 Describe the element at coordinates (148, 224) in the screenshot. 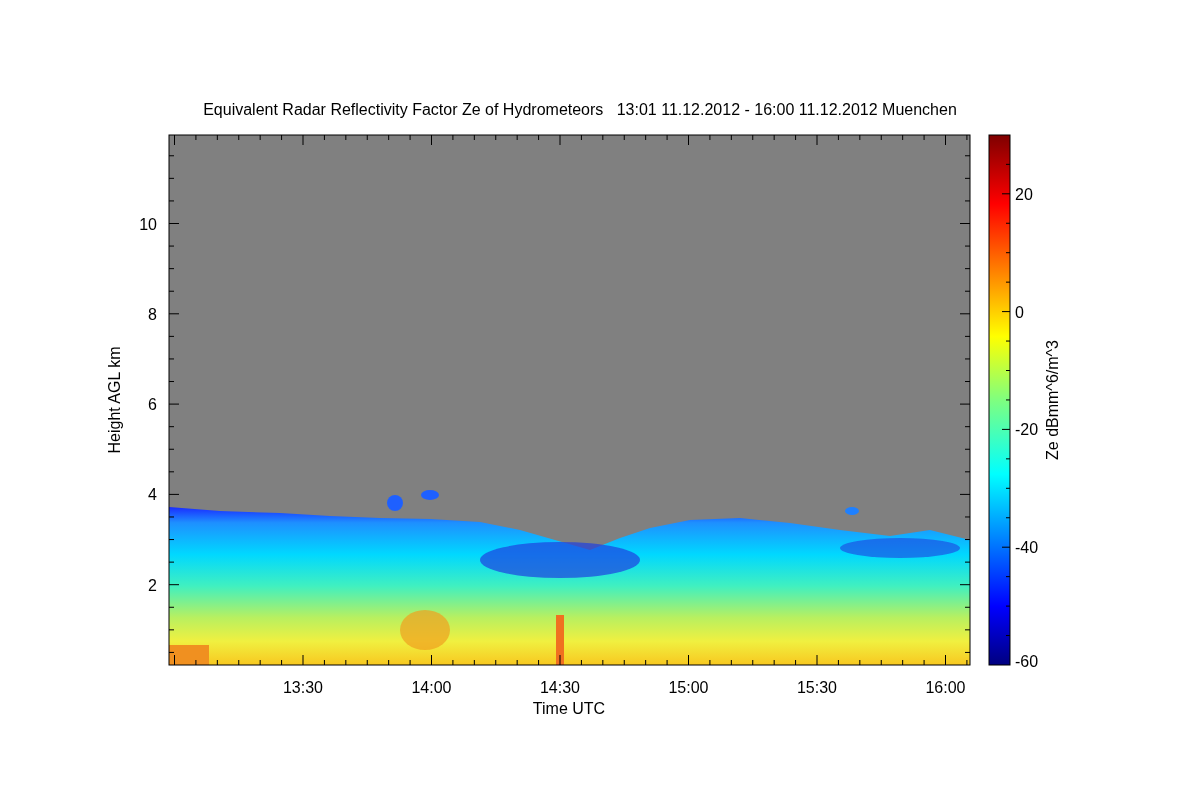

I see `y-tick-label: 10` at that location.